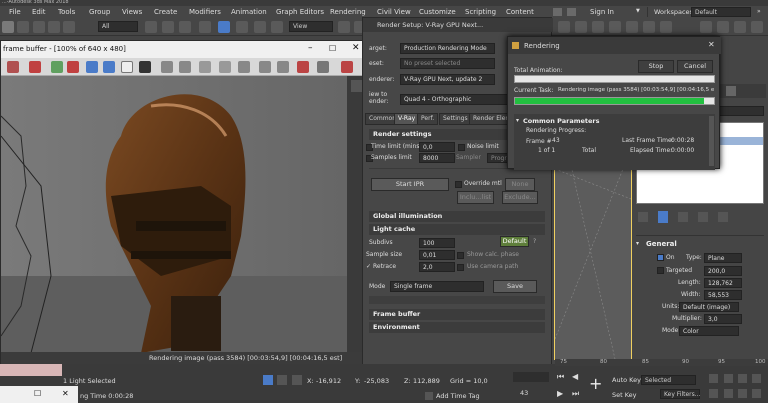 The height and width of the screenshot is (403, 768). What do you see at coordinates (300, 12) in the screenshot?
I see `menu-graph-editors: Graph Editors` at bounding box center [300, 12].